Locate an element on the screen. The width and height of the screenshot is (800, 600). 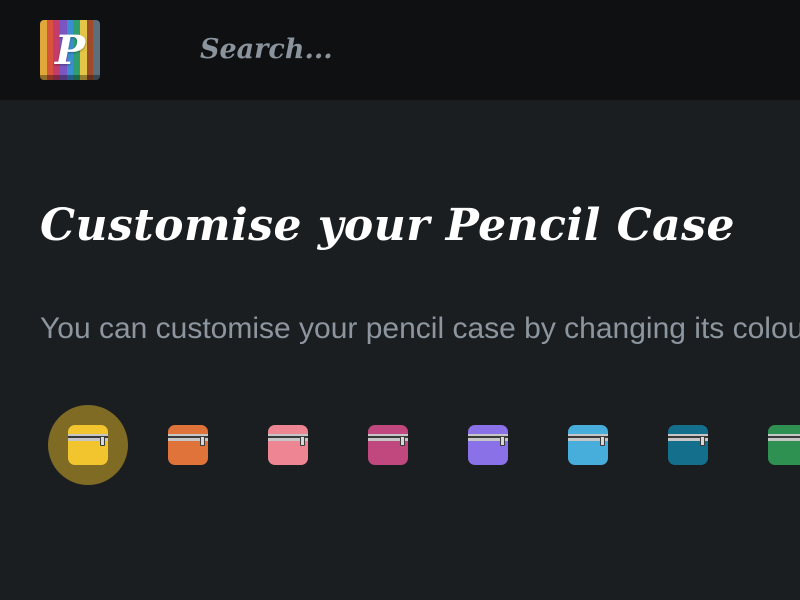
search-input is located at coordinates (380, 49).